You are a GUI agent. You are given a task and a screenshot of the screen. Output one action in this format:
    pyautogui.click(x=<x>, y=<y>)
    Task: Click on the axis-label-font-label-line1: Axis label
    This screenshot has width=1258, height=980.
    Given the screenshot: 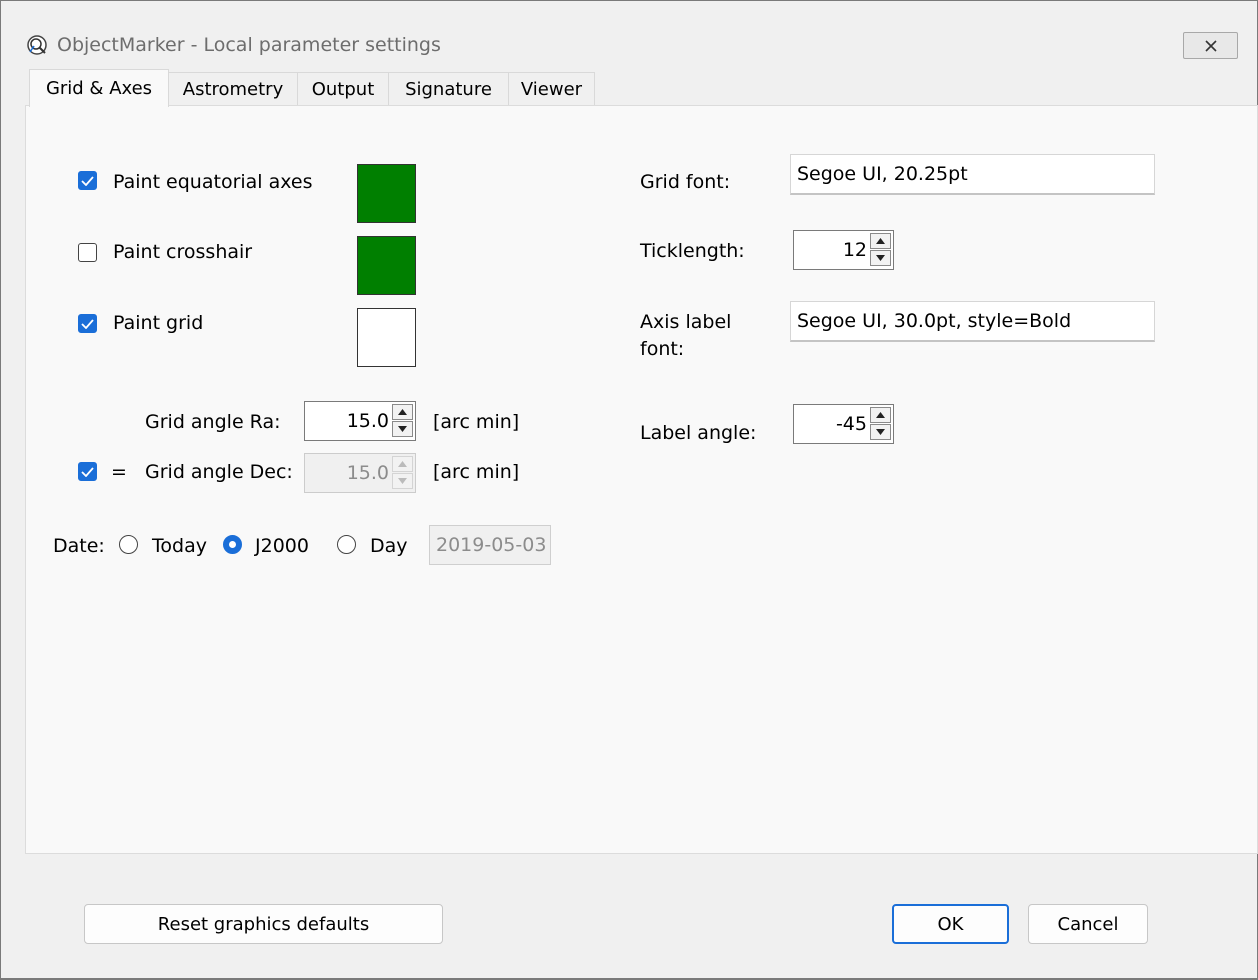 What is the action you would take?
    pyautogui.click(x=686, y=322)
    